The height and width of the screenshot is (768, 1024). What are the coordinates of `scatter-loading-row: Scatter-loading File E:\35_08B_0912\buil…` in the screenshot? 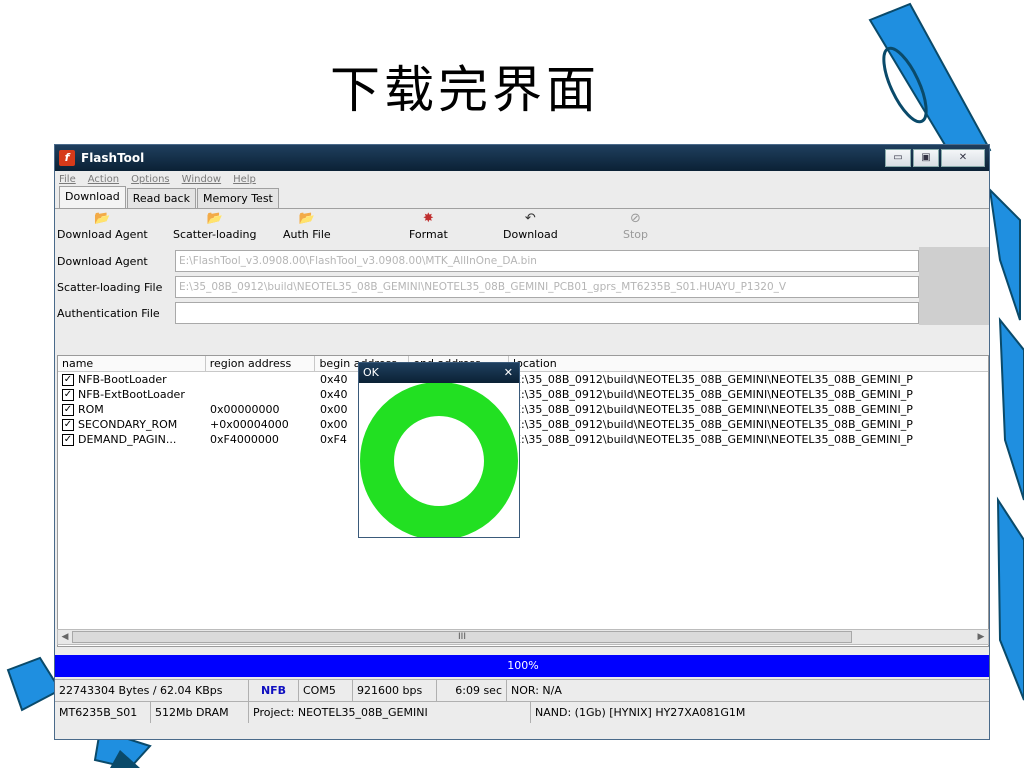 It's located at (487, 287).